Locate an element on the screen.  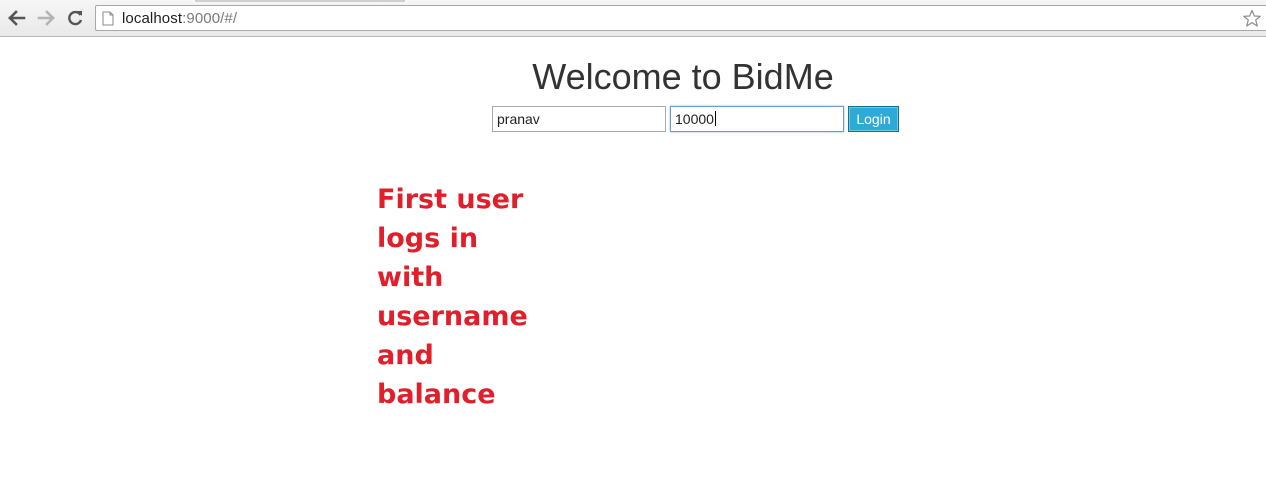
back-button is located at coordinates (17, 18).